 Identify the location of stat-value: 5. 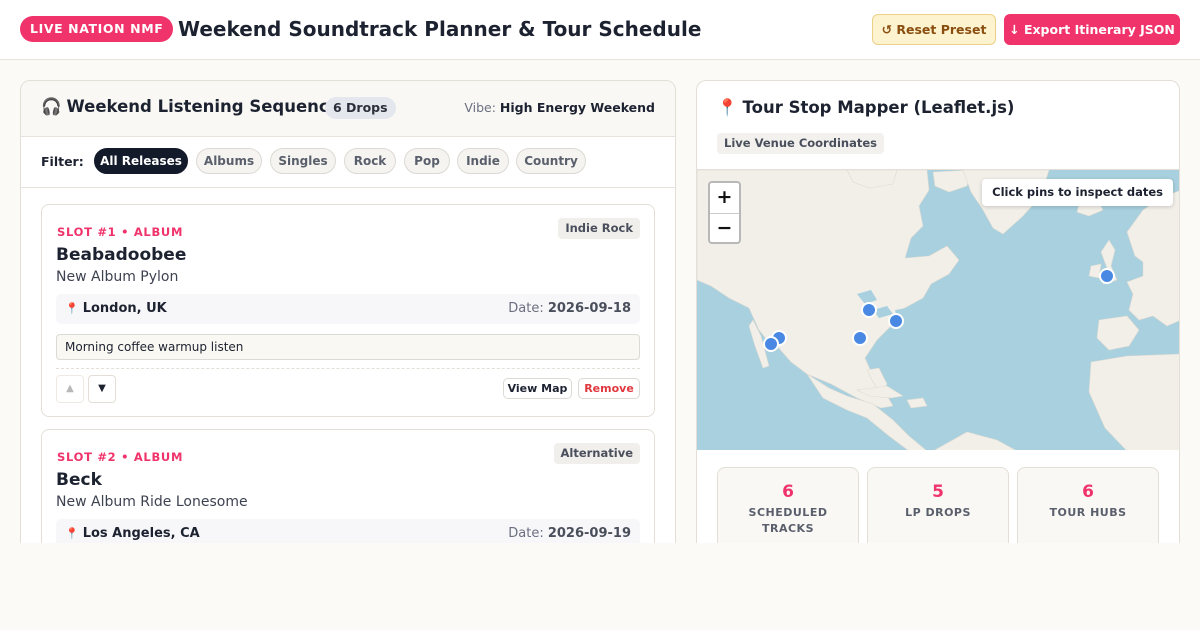
(938, 492).